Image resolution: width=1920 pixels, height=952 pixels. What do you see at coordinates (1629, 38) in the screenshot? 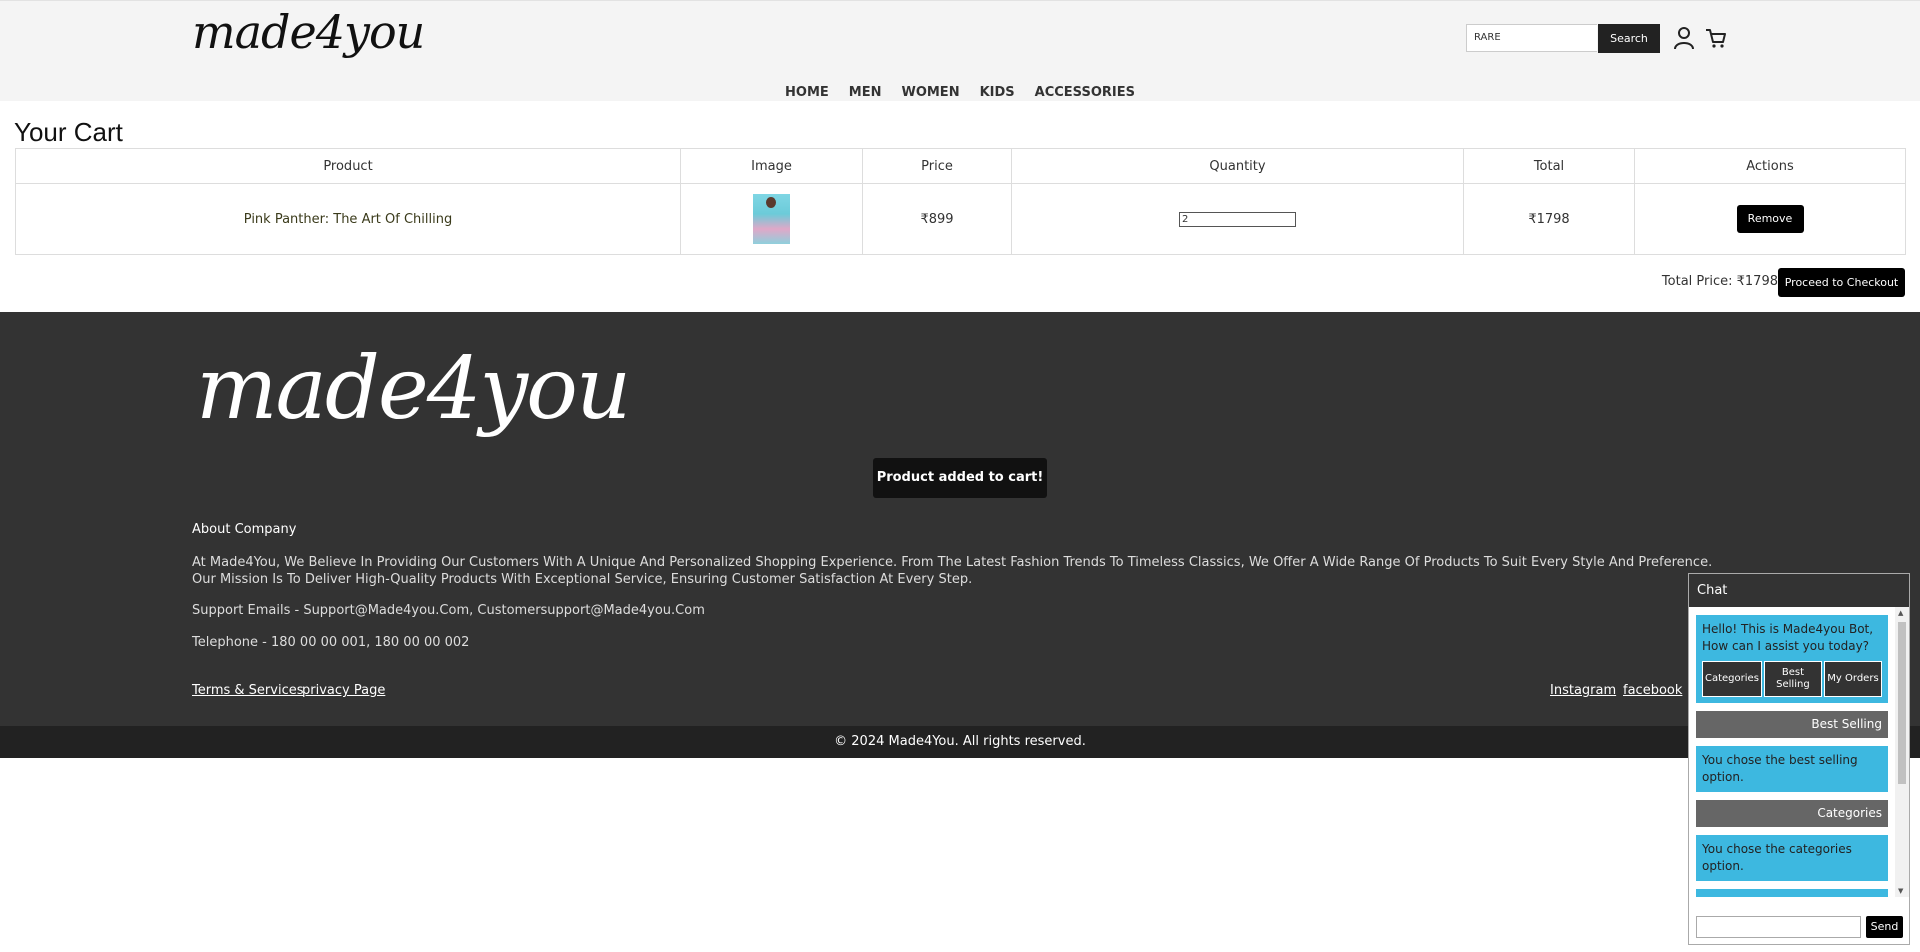
I see `search-button: Search` at bounding box center [1629, 38].